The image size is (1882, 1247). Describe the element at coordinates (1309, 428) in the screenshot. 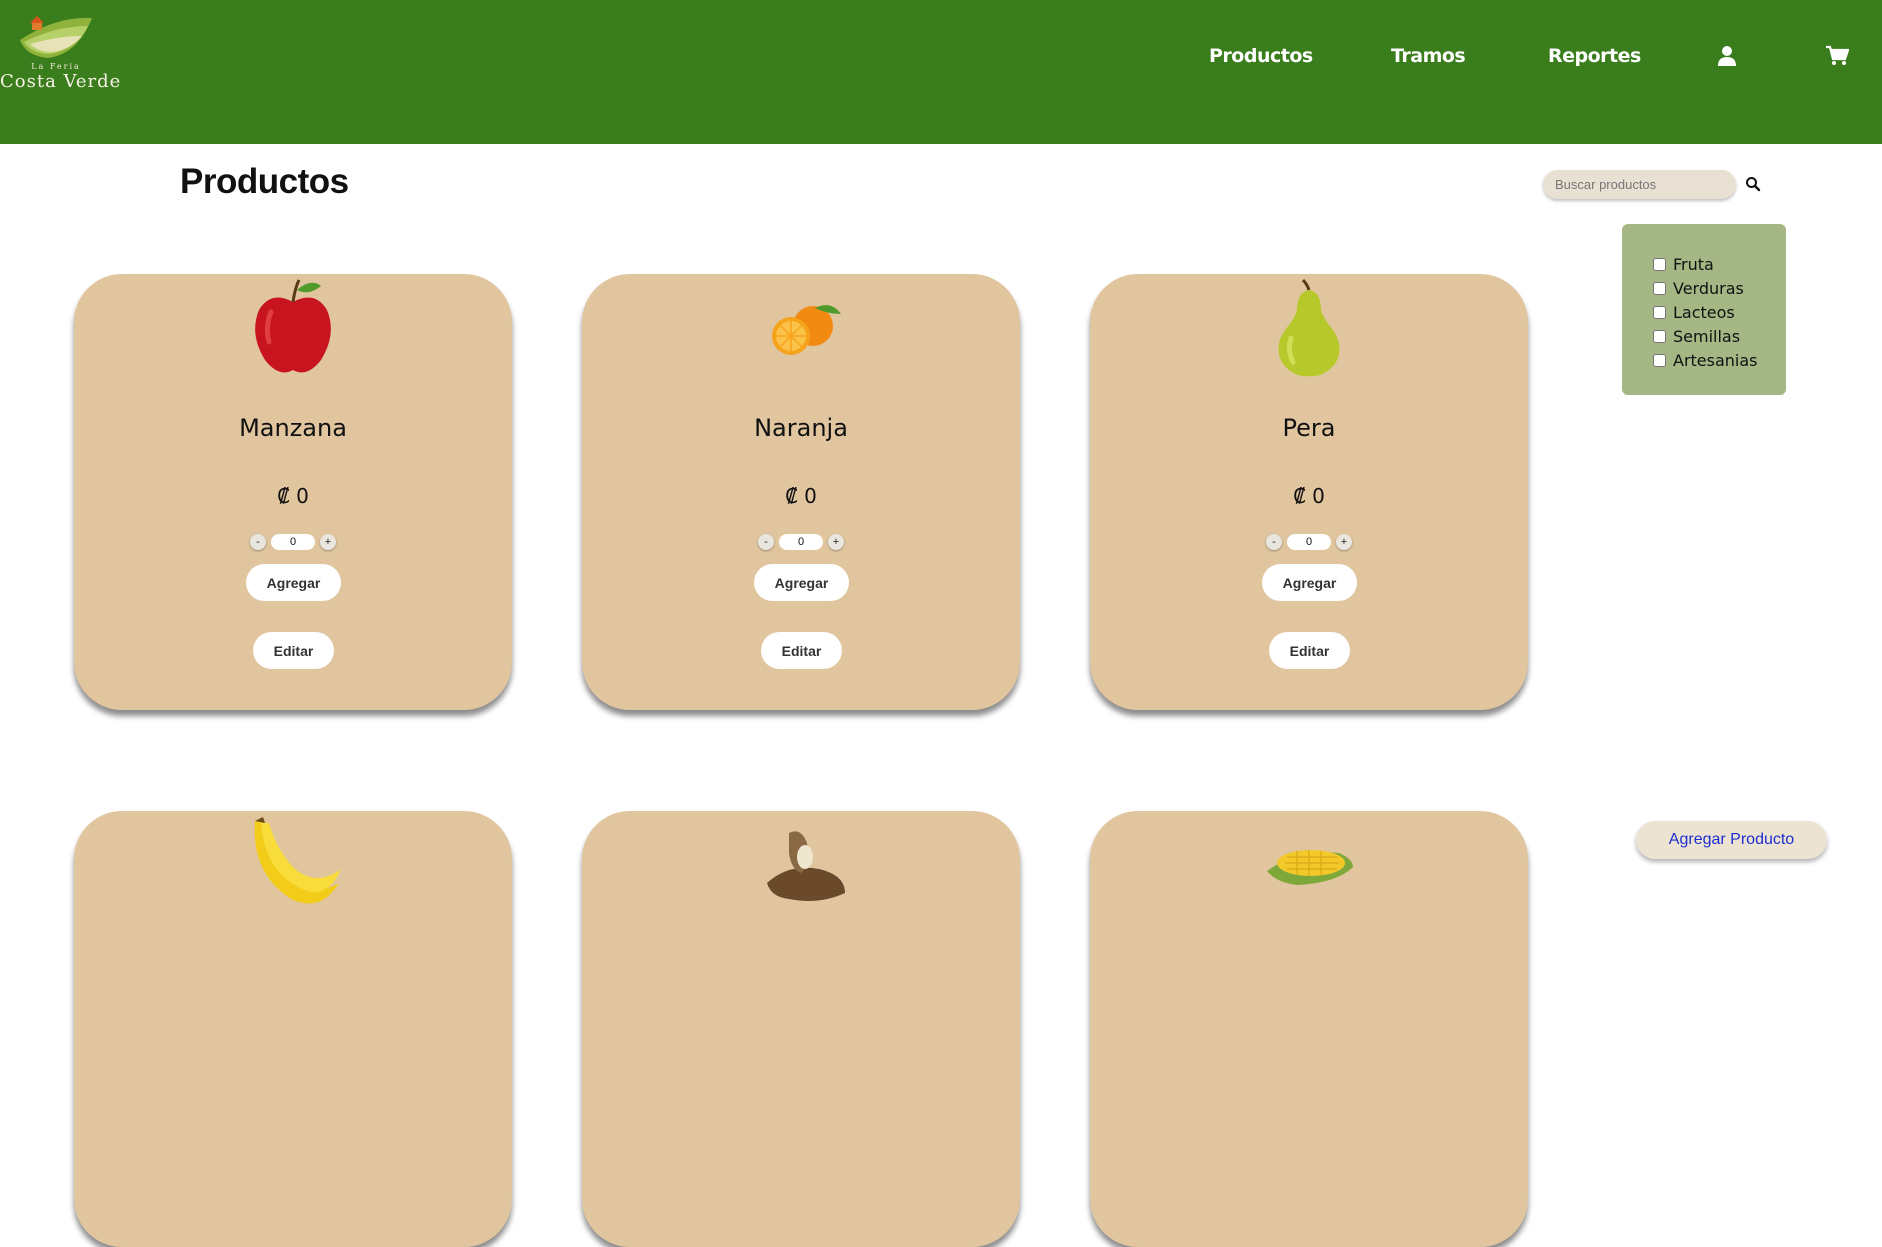

I see `product-name: Pera` at that location.